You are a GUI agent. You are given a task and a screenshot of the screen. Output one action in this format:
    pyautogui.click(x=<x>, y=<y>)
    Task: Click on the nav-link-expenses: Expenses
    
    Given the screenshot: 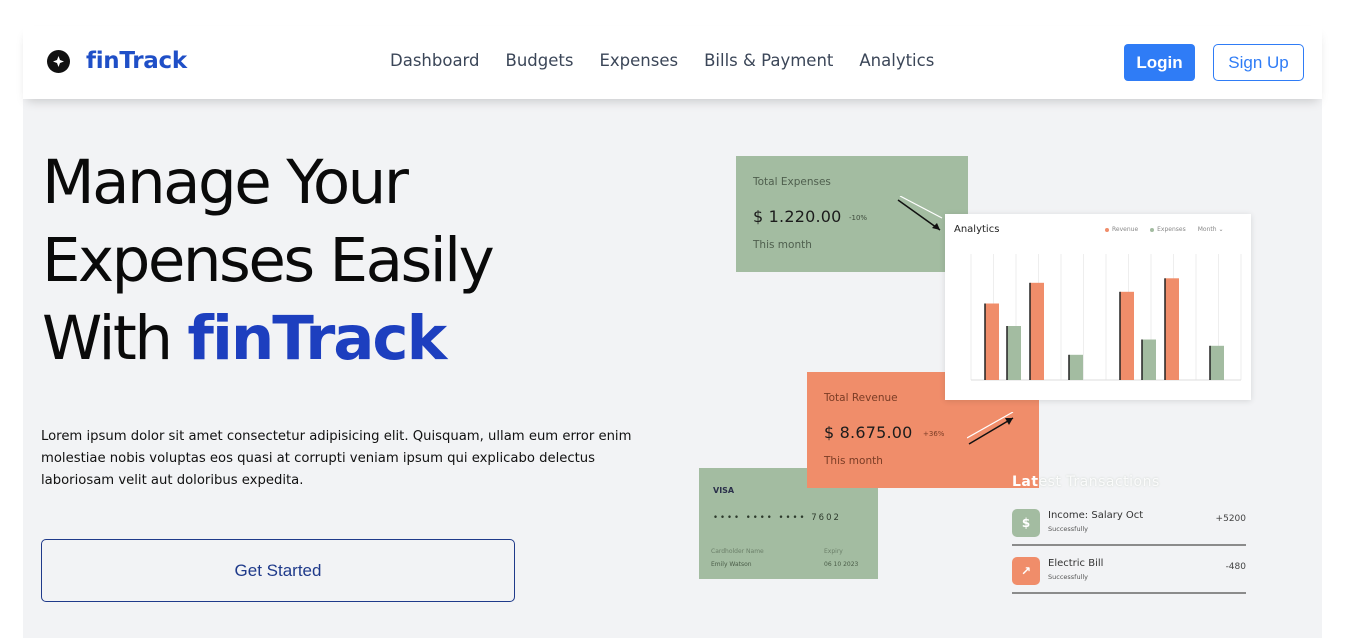 What is the action you would take?
    pyautogui.click(x=638, y=60)
    